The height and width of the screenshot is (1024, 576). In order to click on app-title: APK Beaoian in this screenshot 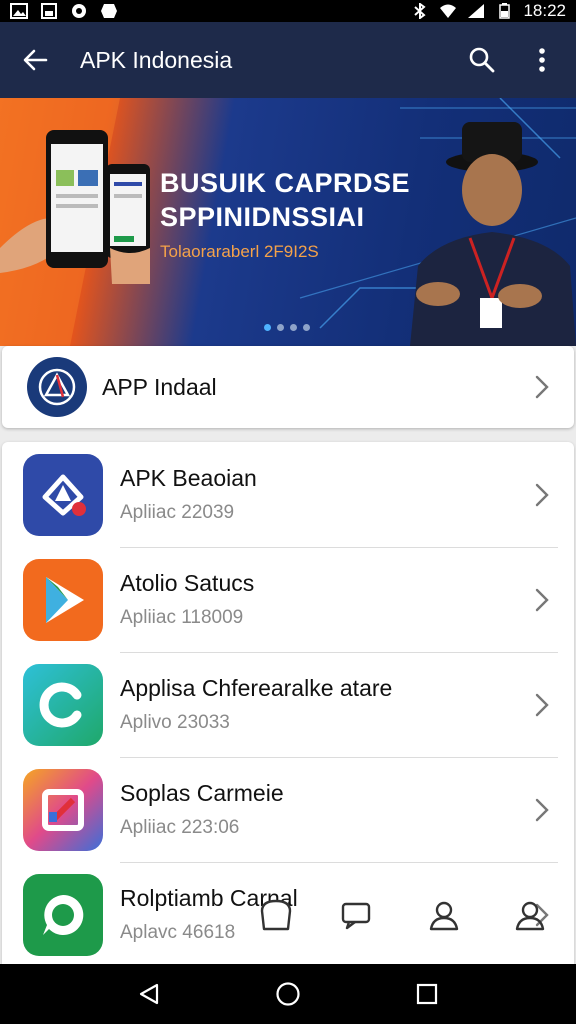, I will do `click(188, 478)`.